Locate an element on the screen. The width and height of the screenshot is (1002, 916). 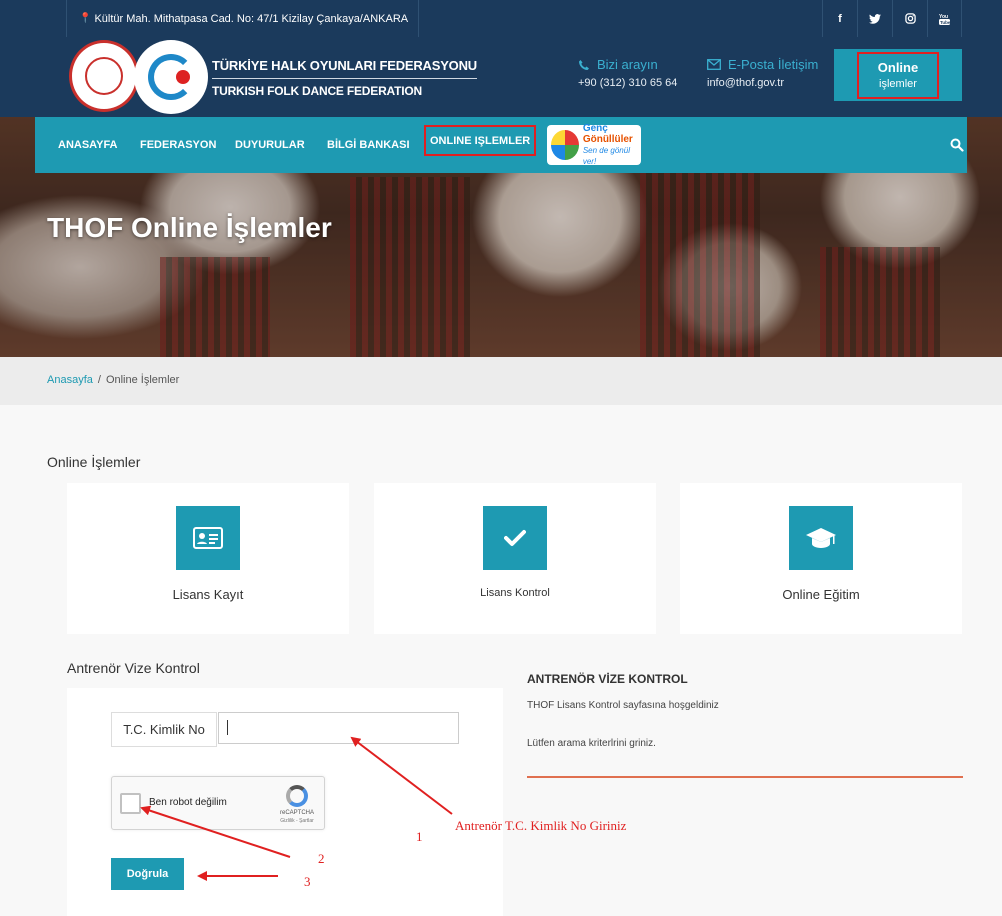
card-label: Lisans Kayıt is located at coordinates (208, 594).